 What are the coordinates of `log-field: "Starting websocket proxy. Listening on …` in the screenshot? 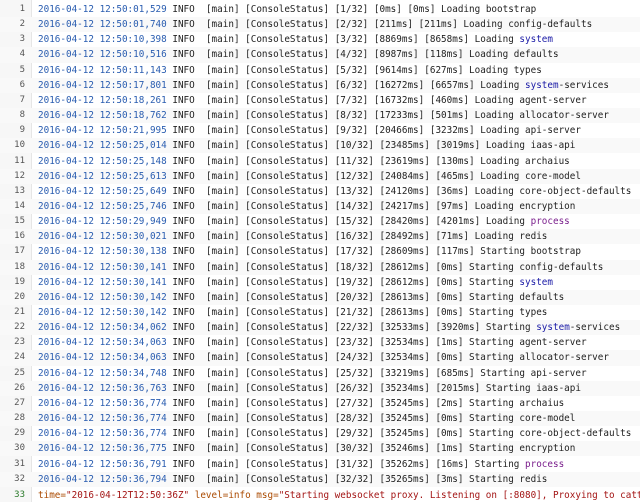 It's located at (459, 495).